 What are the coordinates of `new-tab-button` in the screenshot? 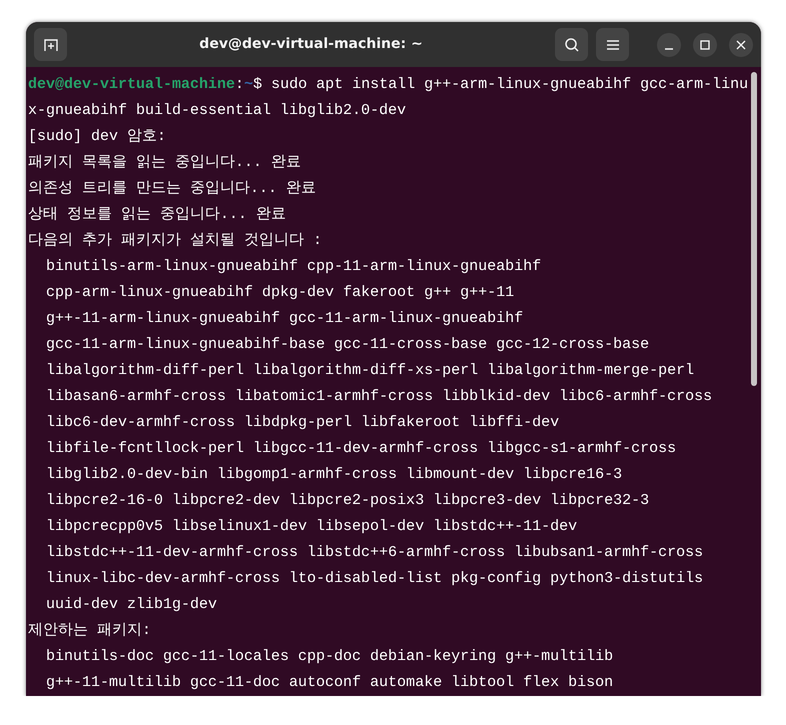 It's located at (50, 44).